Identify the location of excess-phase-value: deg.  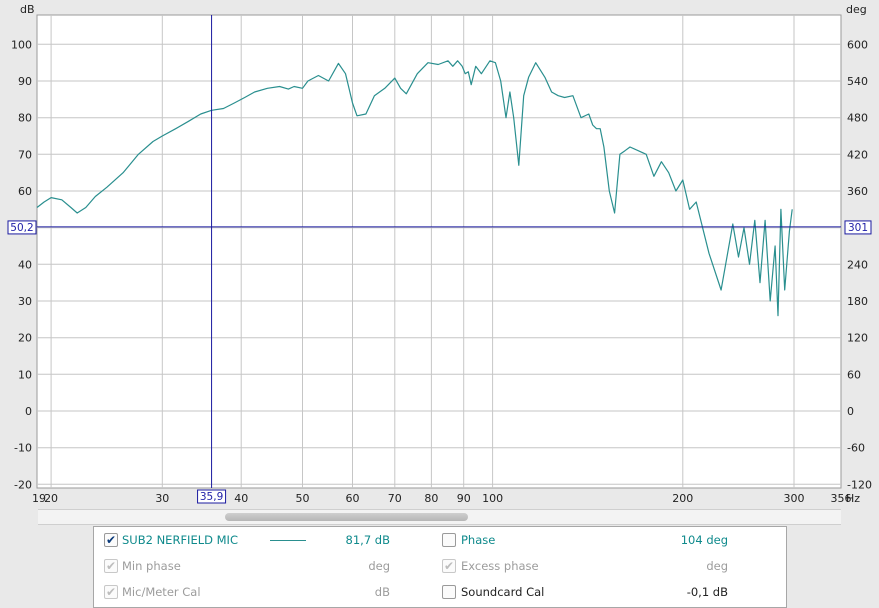
(717, 566).